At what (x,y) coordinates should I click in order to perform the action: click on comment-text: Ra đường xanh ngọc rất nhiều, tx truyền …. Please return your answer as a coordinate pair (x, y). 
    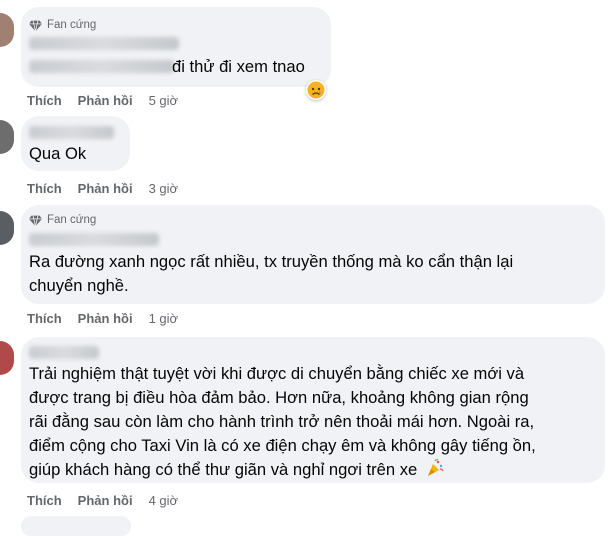
    Looking at the image, I should click on (271, 261).